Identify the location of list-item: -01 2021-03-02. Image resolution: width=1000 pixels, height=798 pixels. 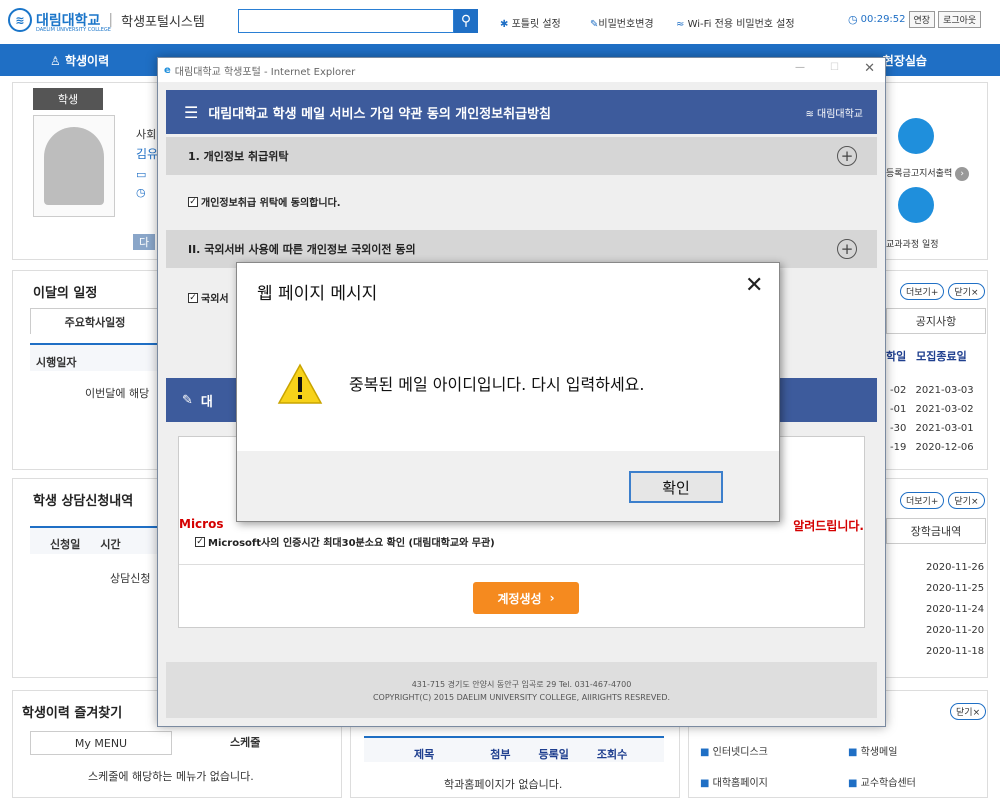
(932, 409).